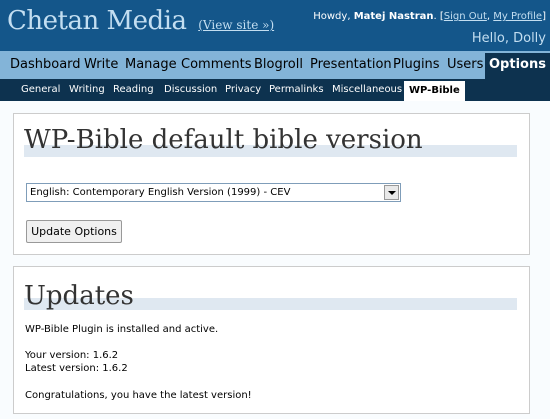 The image size is (550, 419). What do you see at coordinates (72, 355) in the screenshot?
I see `your-version-text: Your version: 1.6.2` at bounding box center [72, 355].